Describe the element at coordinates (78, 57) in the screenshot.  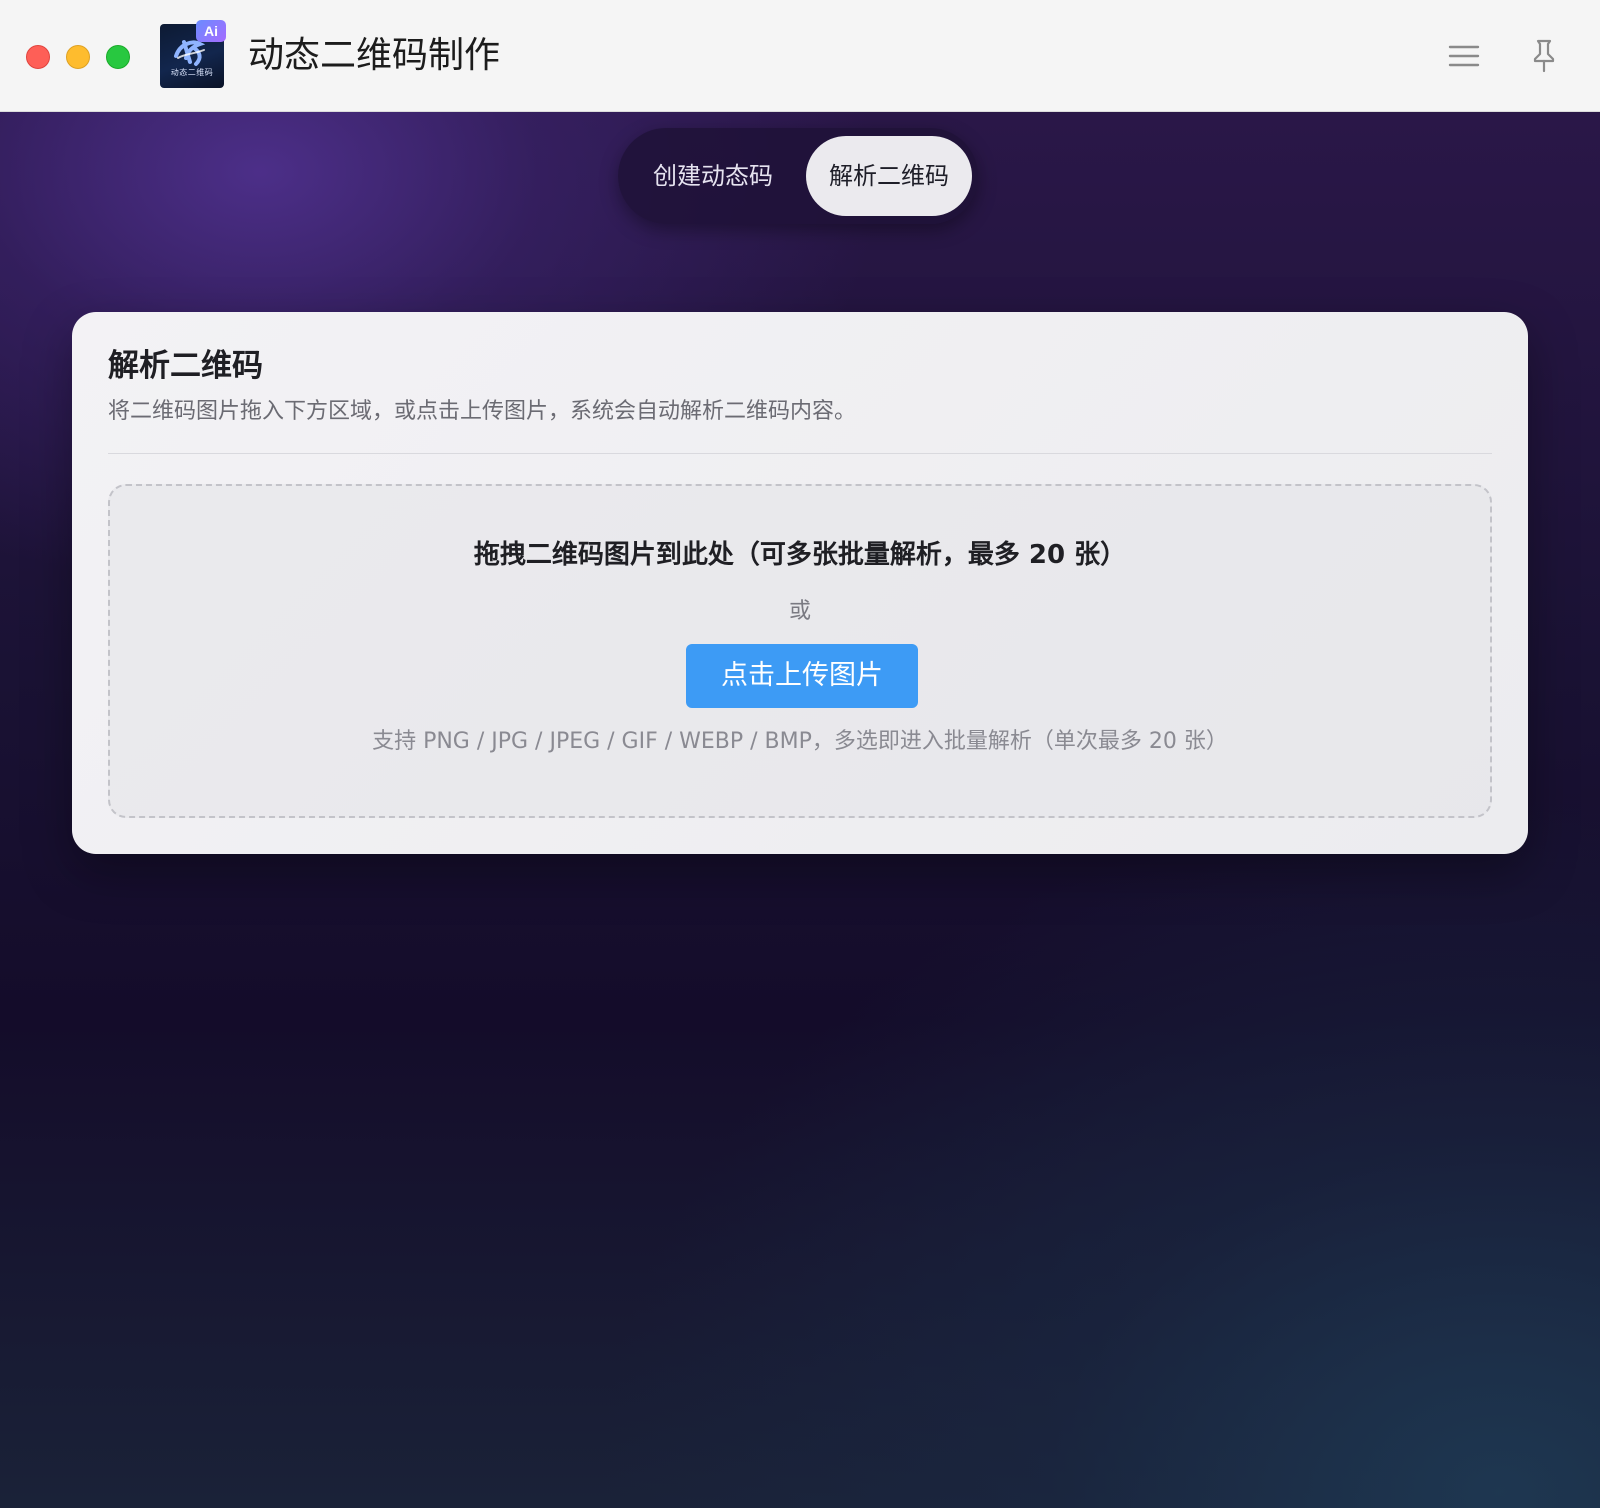
I see `minimize-window-button` at that location.